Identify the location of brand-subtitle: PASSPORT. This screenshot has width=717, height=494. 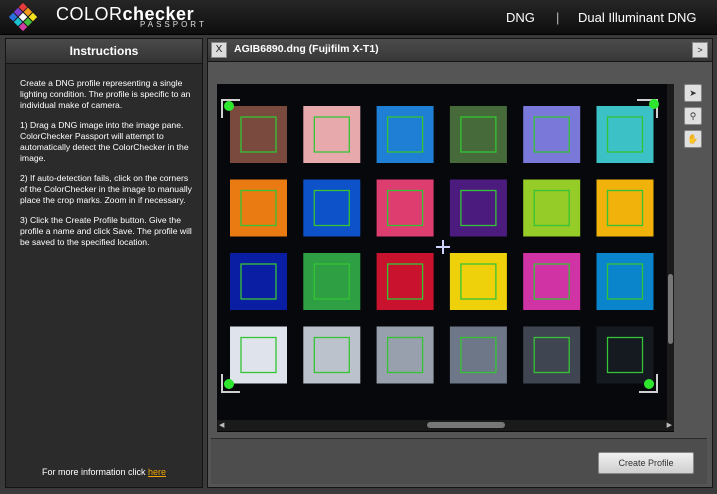
(173, 24).